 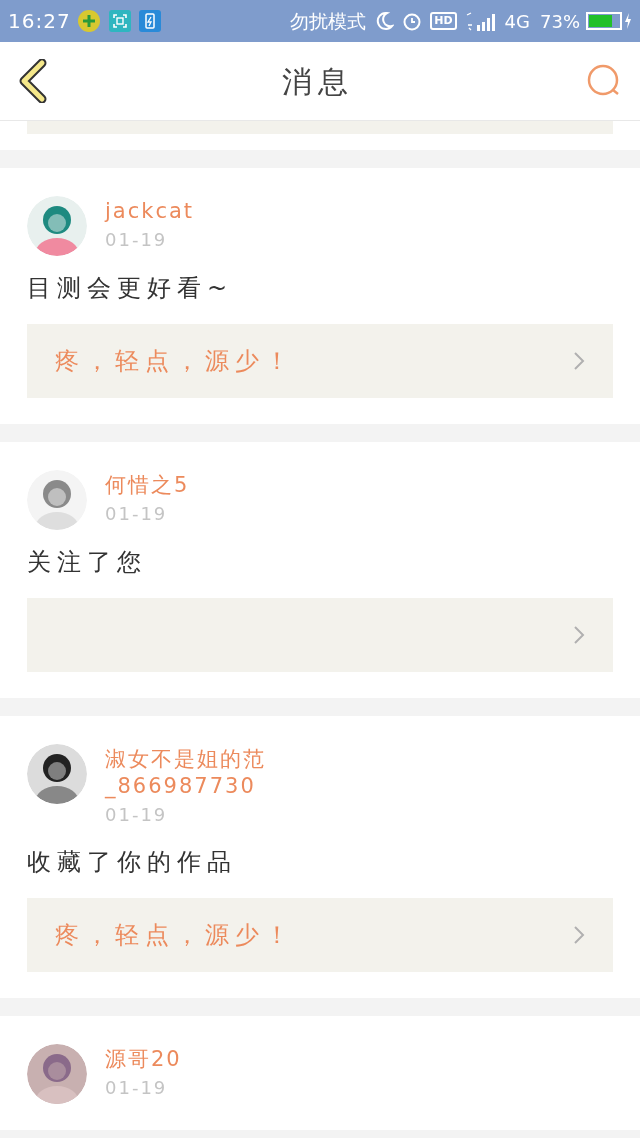 I want to click on battery-app-icon, so click(x=149, y=21).